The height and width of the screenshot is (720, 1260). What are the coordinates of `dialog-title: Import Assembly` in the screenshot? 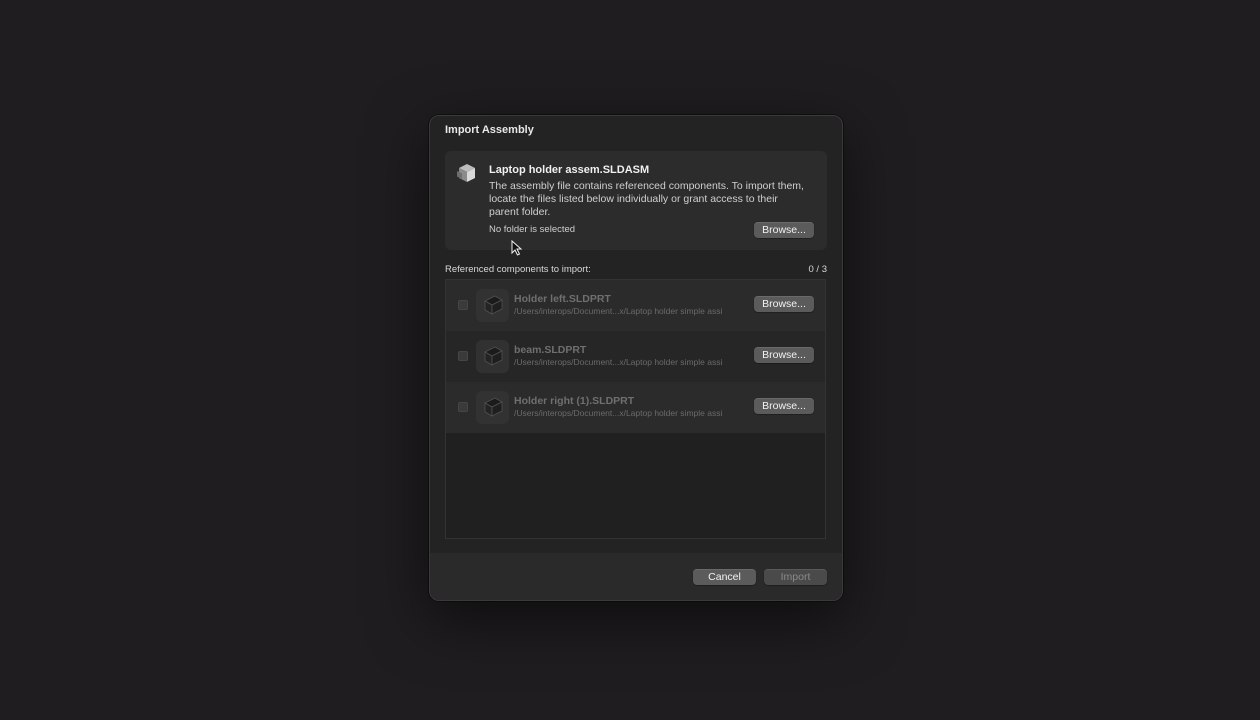 It's located at (489, 130).